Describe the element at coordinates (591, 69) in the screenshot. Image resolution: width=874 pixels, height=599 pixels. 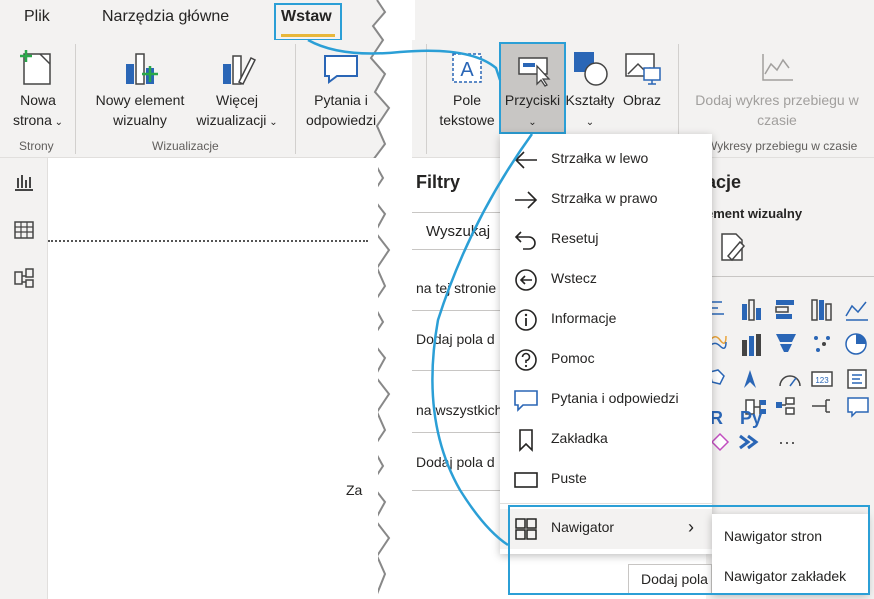
I see `shapes-icon` at that location.